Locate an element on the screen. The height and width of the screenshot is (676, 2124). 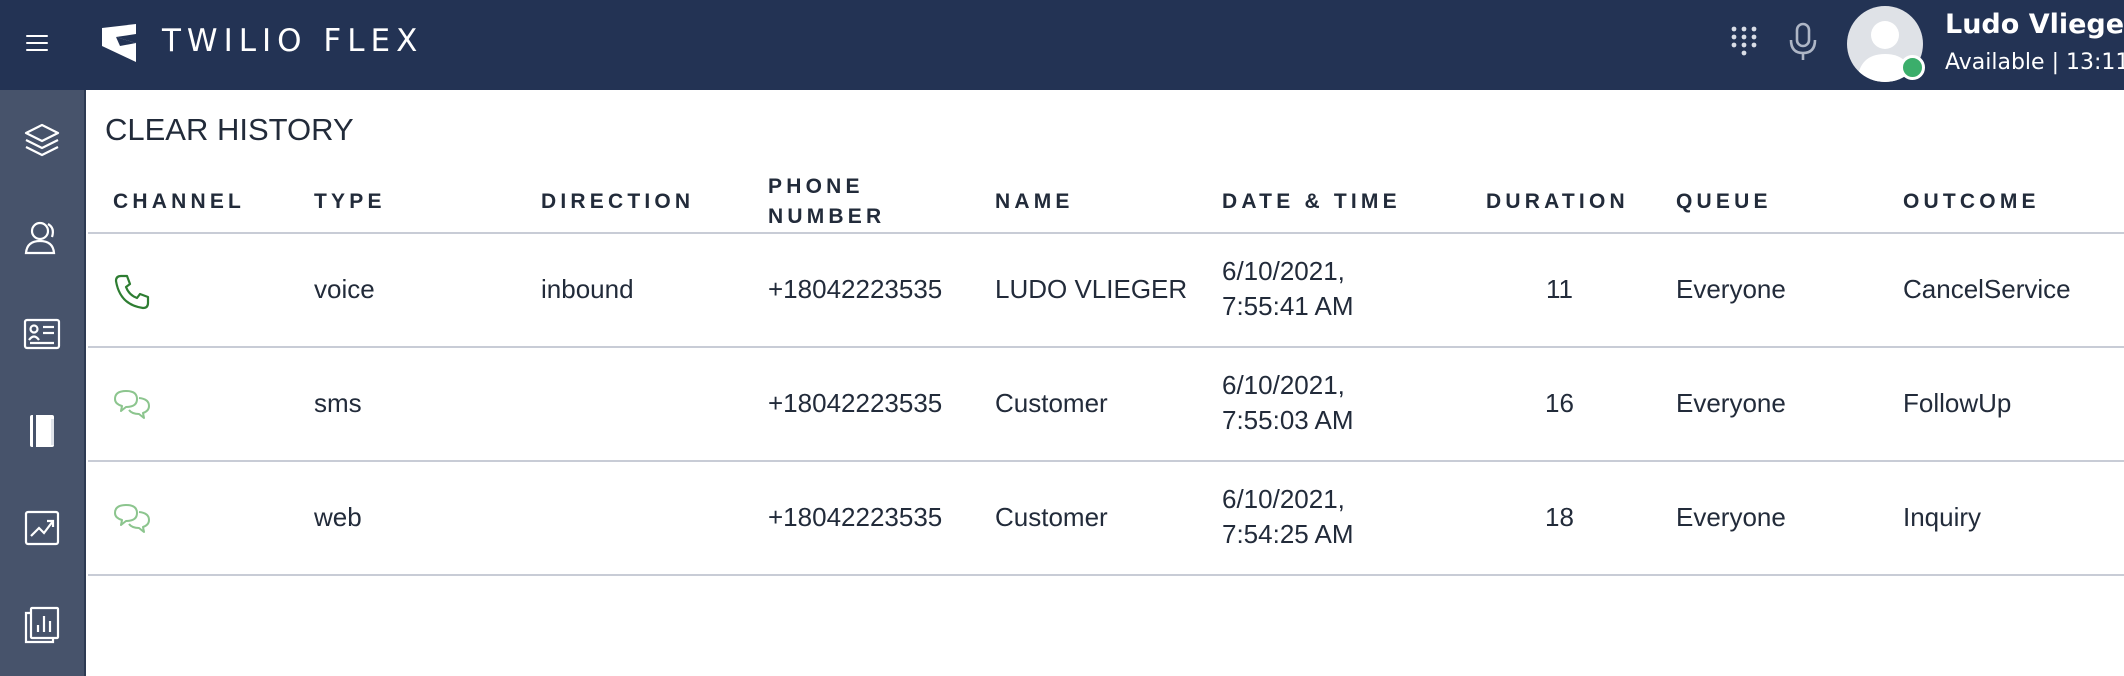
nav-insights is located at coordinates (42, 528).